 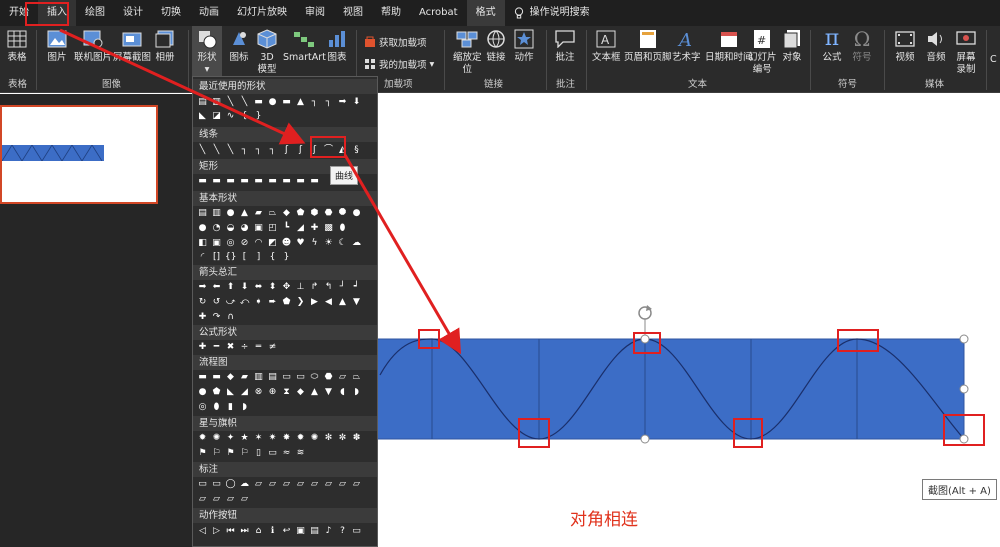 What do you see at coordinates (300, 243) in the screenshot?
I see `heart-shape-icon: ♥` at bounding box center [300, 243].